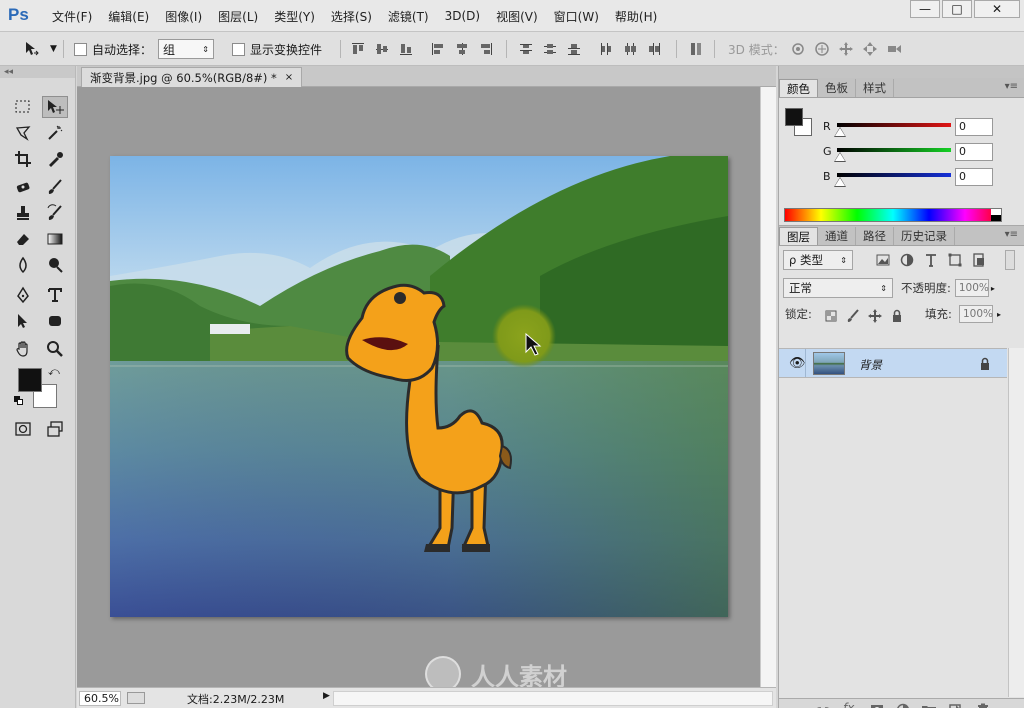  I want to click on filter-adjustment-icon, so click(907, 261).